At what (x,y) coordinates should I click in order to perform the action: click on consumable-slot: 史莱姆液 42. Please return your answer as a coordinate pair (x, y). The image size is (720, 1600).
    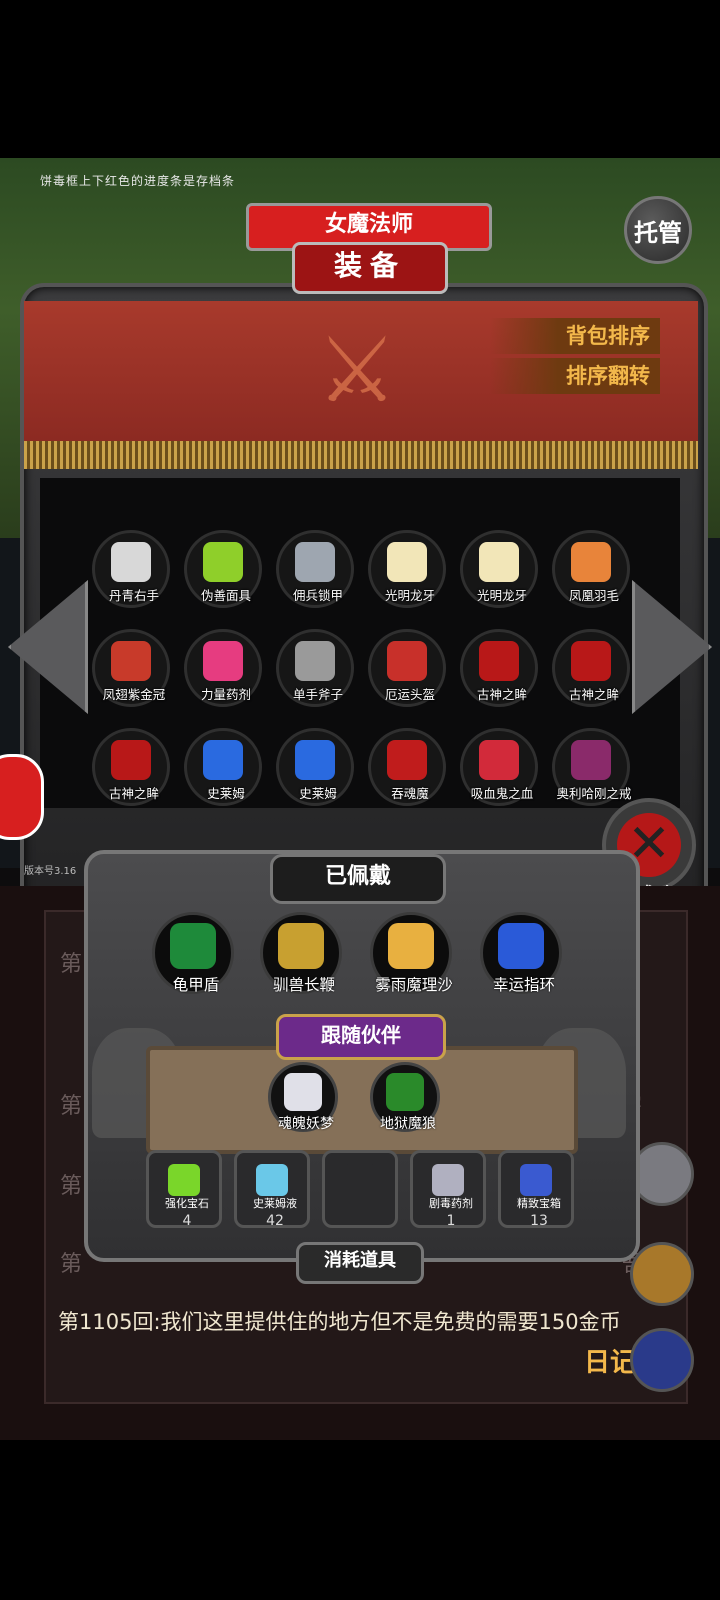
    Looking at the image, I should click on (272, 1189).